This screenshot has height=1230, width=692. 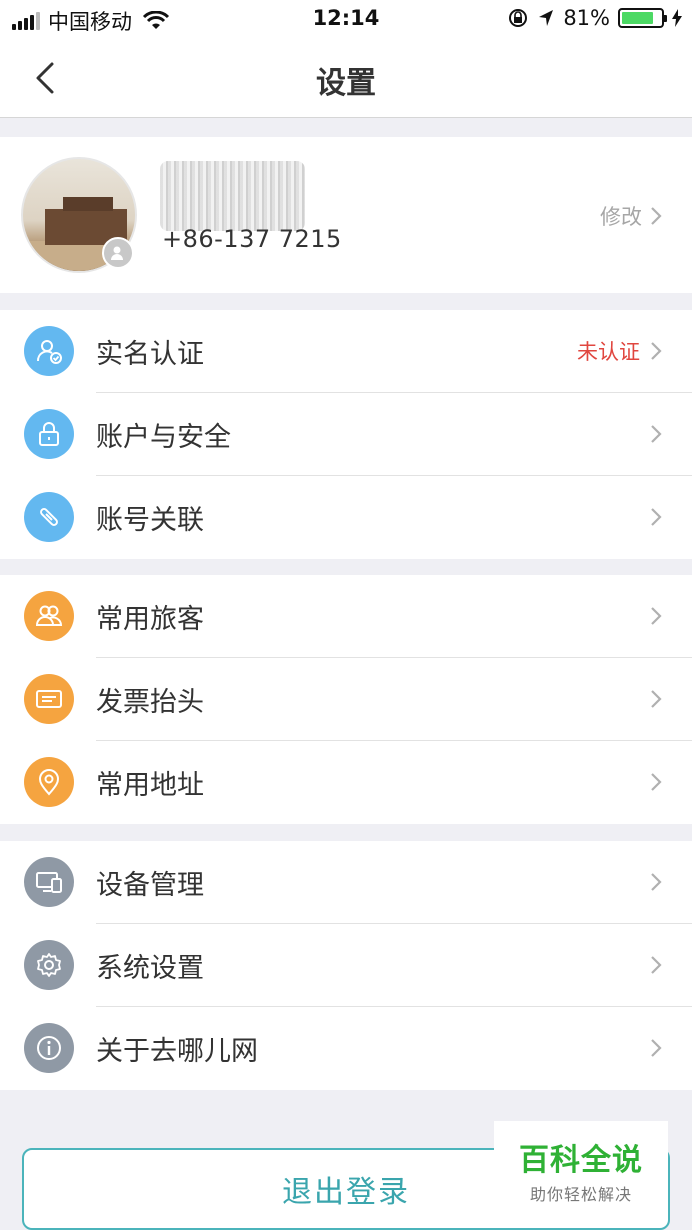 I want to click on battery-percent: 81%, so click(x=586, y=18).